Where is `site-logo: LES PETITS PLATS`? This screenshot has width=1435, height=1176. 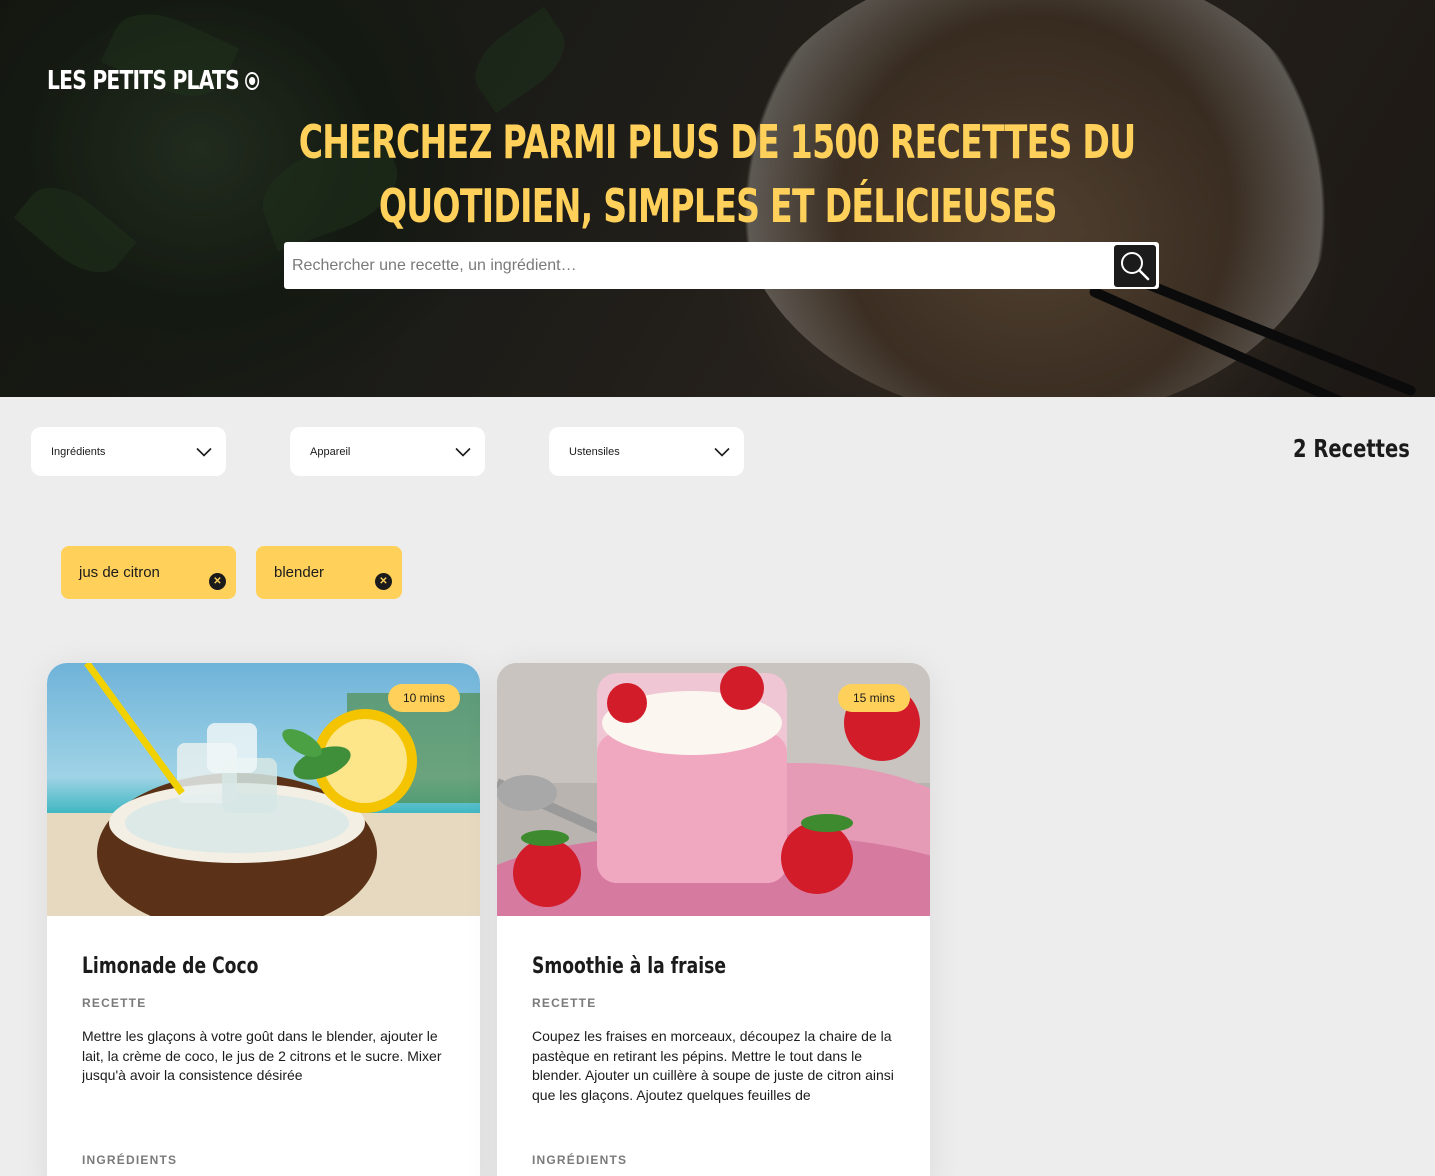 site-logo: LES PETITS PLATS is located at coordinates (153, 81).